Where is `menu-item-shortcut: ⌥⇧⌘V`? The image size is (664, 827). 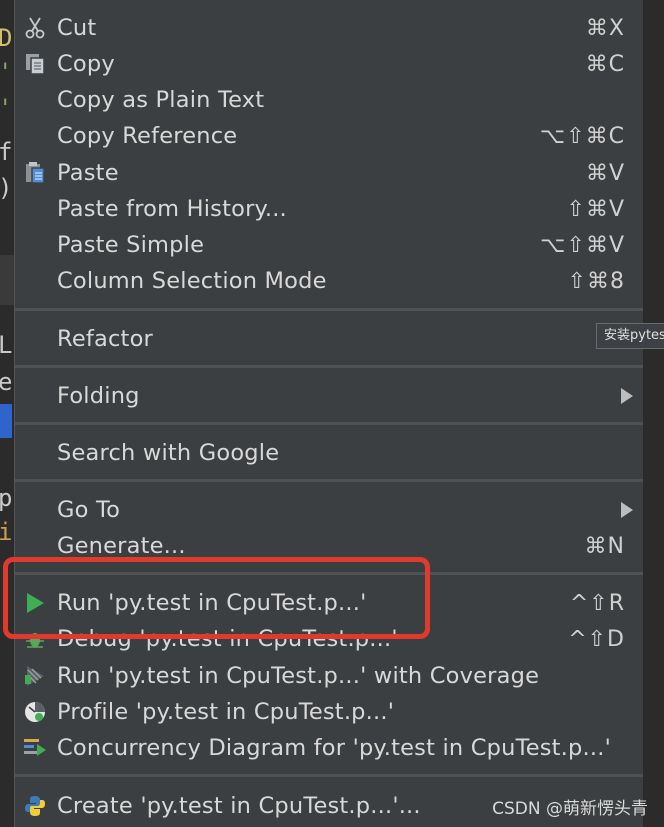
menu-item-shortcut: ⌥⇧⌘V is located at coordinates (582, 245).